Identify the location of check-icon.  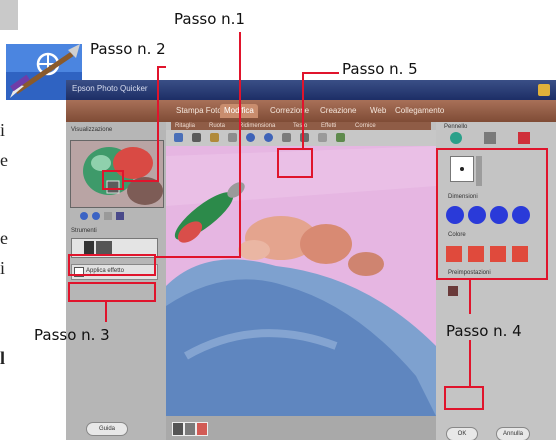
(340, 137).